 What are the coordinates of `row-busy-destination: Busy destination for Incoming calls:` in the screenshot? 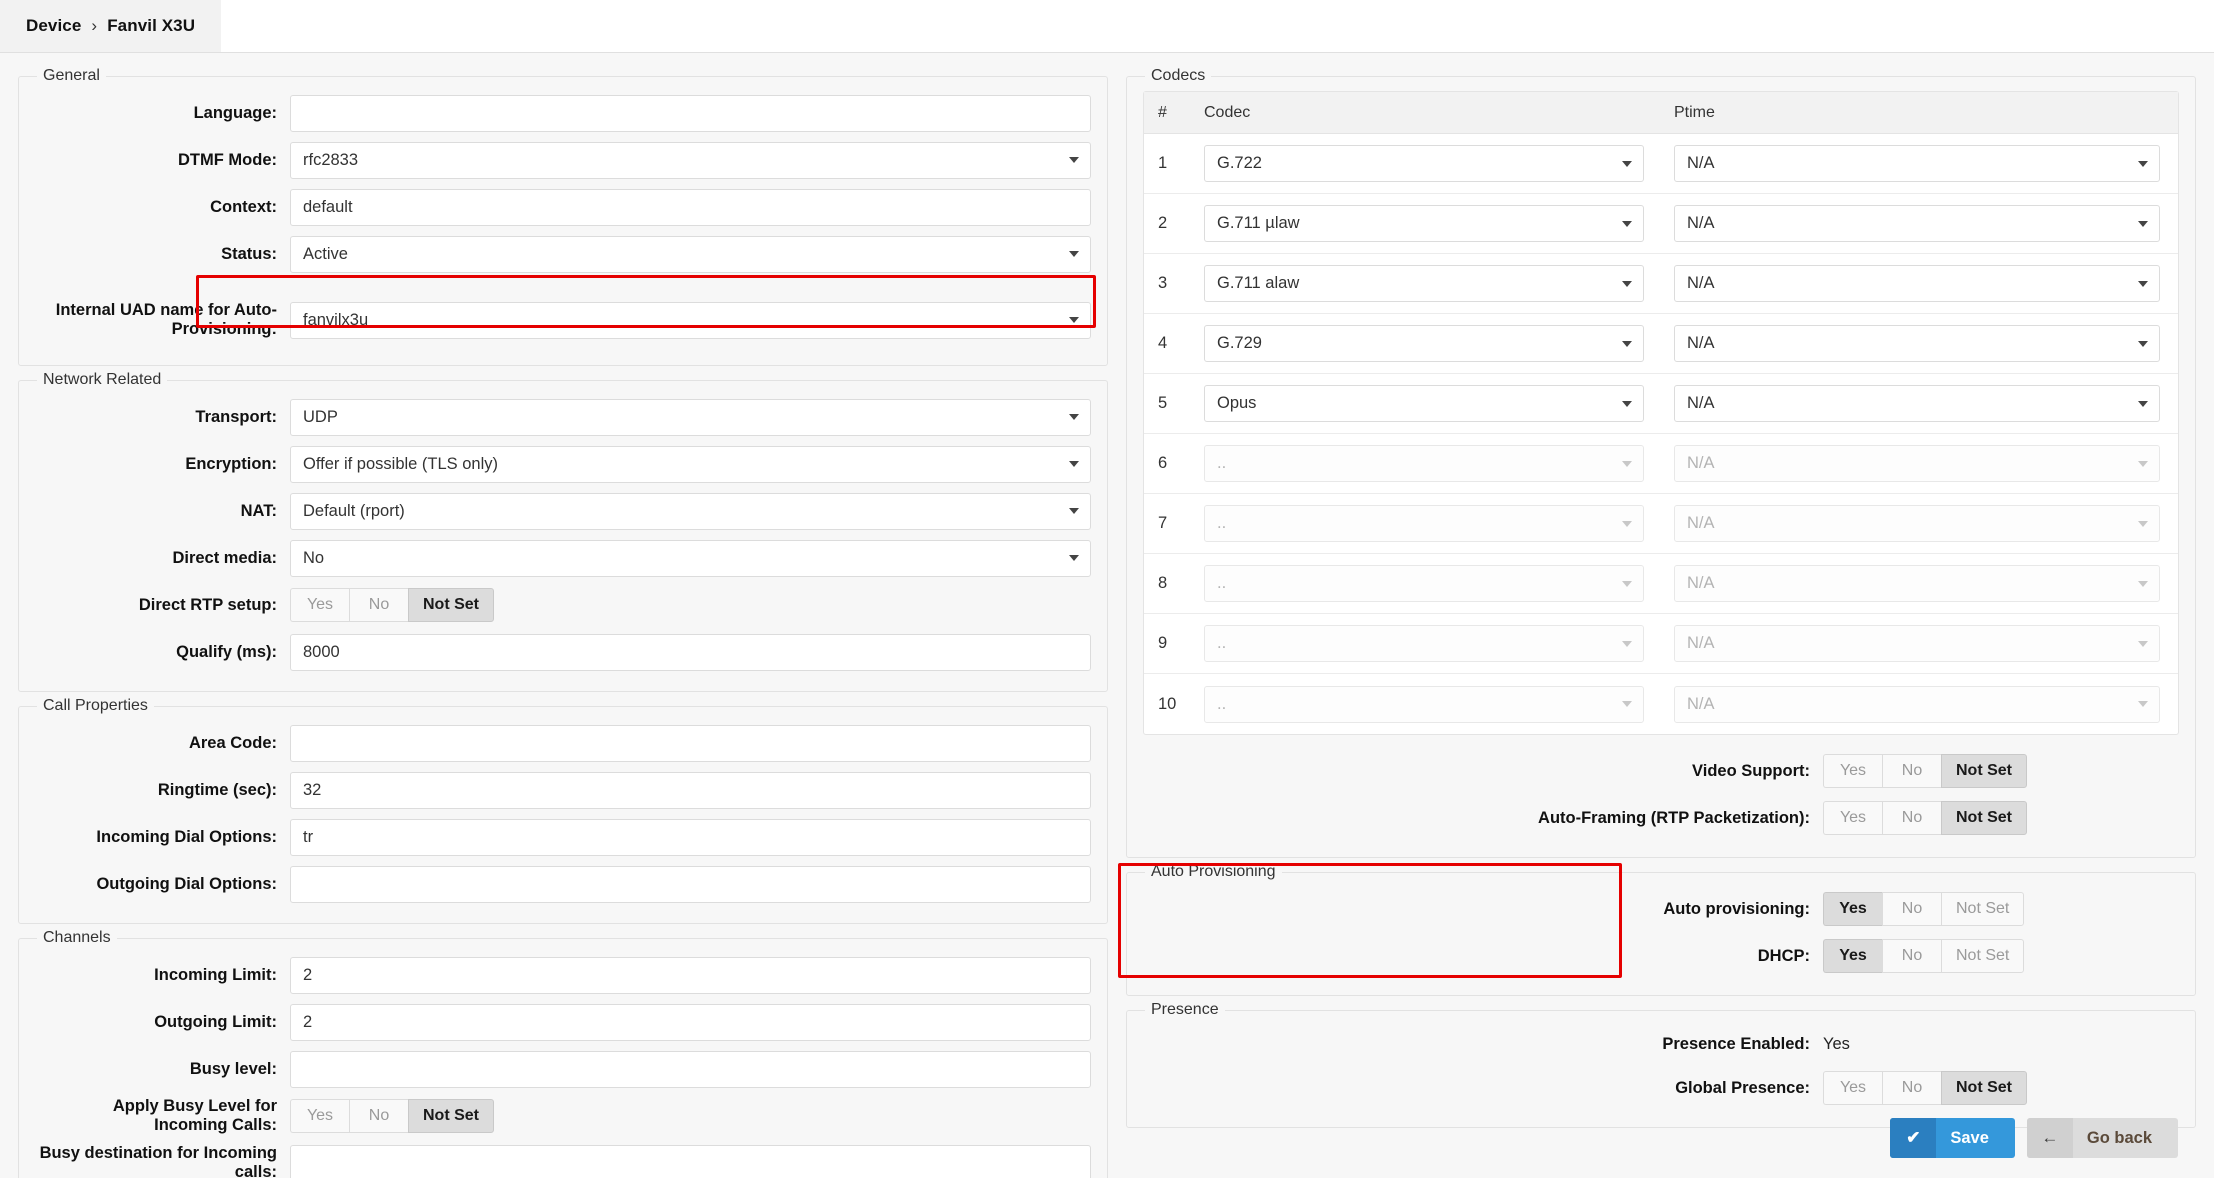 It's located at (563, 1159).